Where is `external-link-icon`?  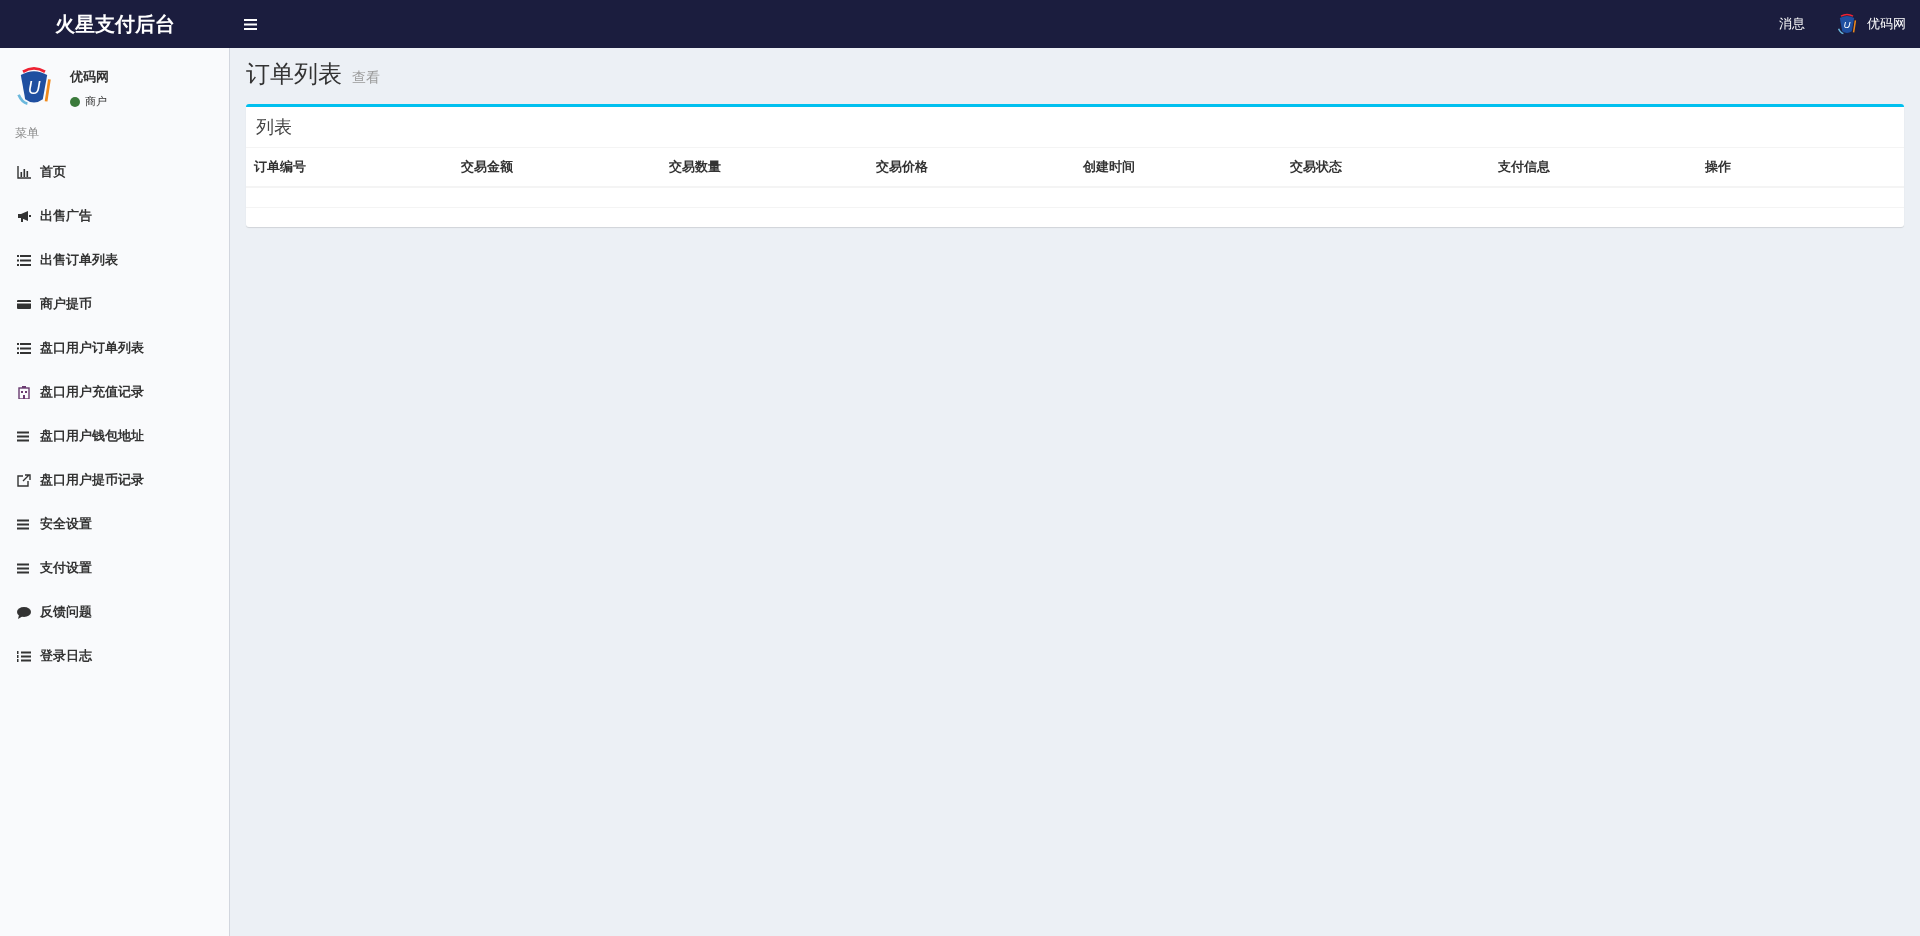 external-link-icon is located at coordinates (24, 480).